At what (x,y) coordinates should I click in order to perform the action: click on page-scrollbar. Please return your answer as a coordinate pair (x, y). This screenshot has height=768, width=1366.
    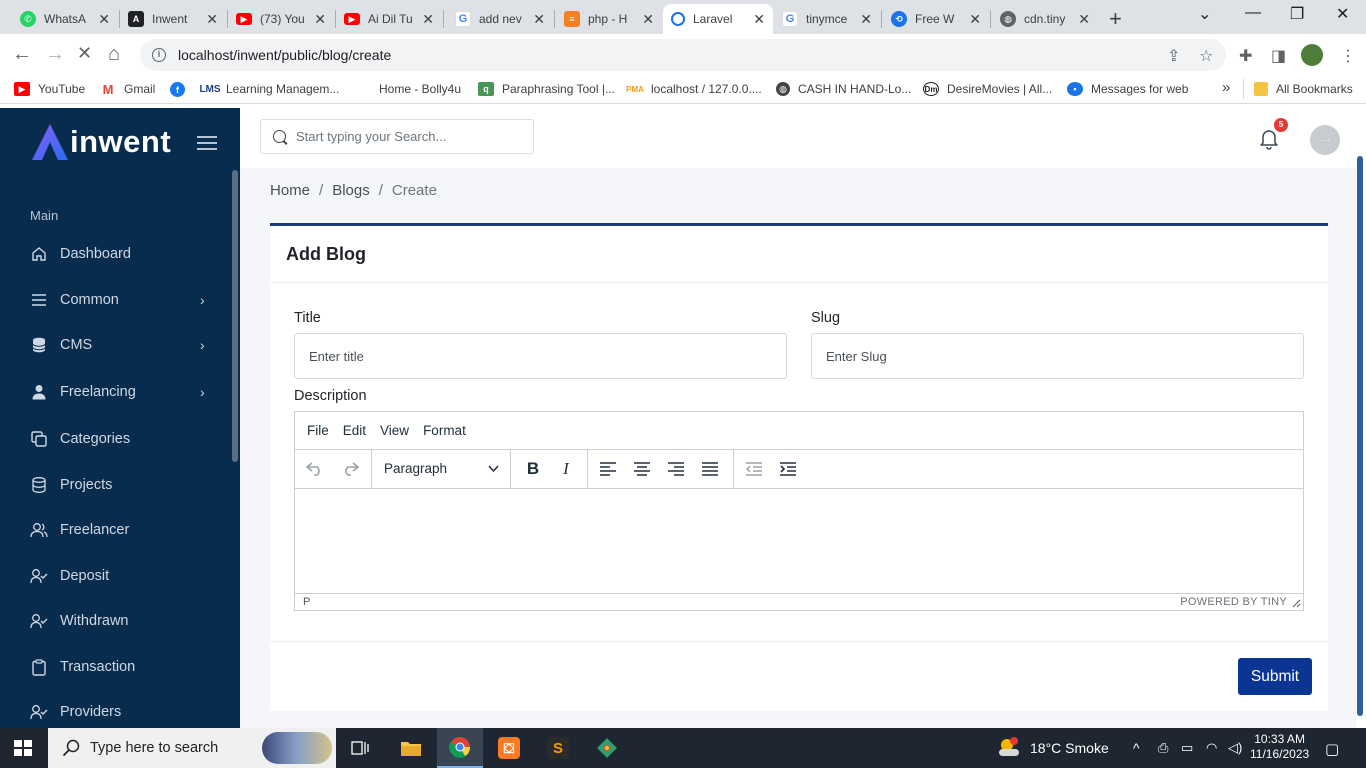
    Looking at the image, I should click on (1360, 436).